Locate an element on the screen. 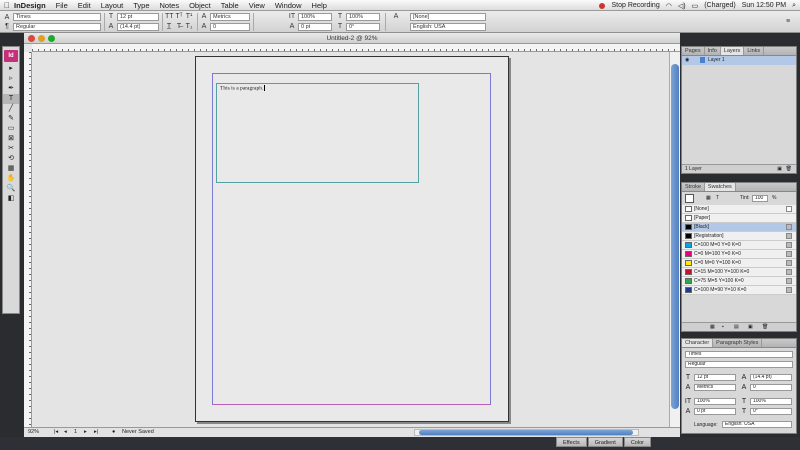 This screenshot has width=800, height=450. minimize-window-button is located at coordinates (41, 38).